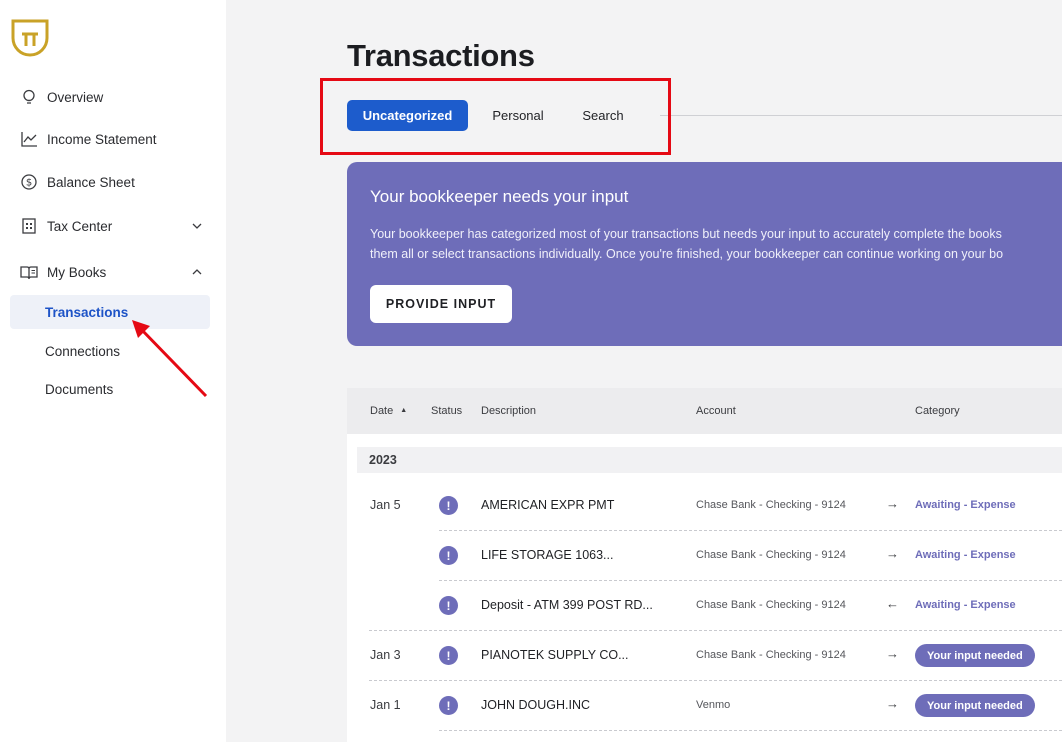 Image resolution: width=1062 pixels, height=742 pixels. What do you see at coordinates (441, 304) in the screenshot?
I see `provide-input-button: PROVIDE INPUT` at bounding box center [441, 304].